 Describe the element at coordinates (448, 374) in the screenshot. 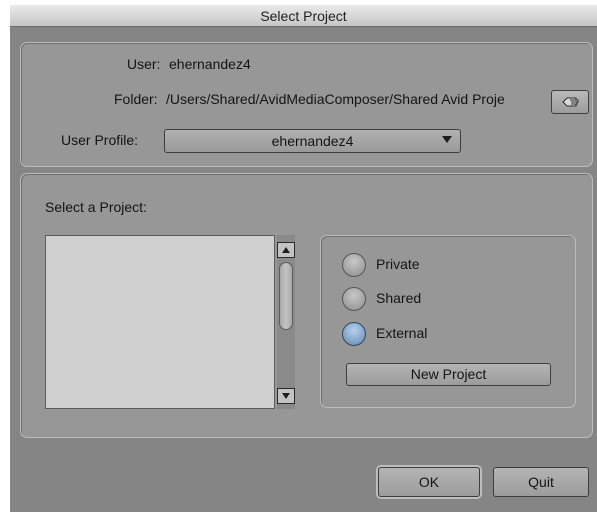

I see `new-project-button: New Project` at that location.